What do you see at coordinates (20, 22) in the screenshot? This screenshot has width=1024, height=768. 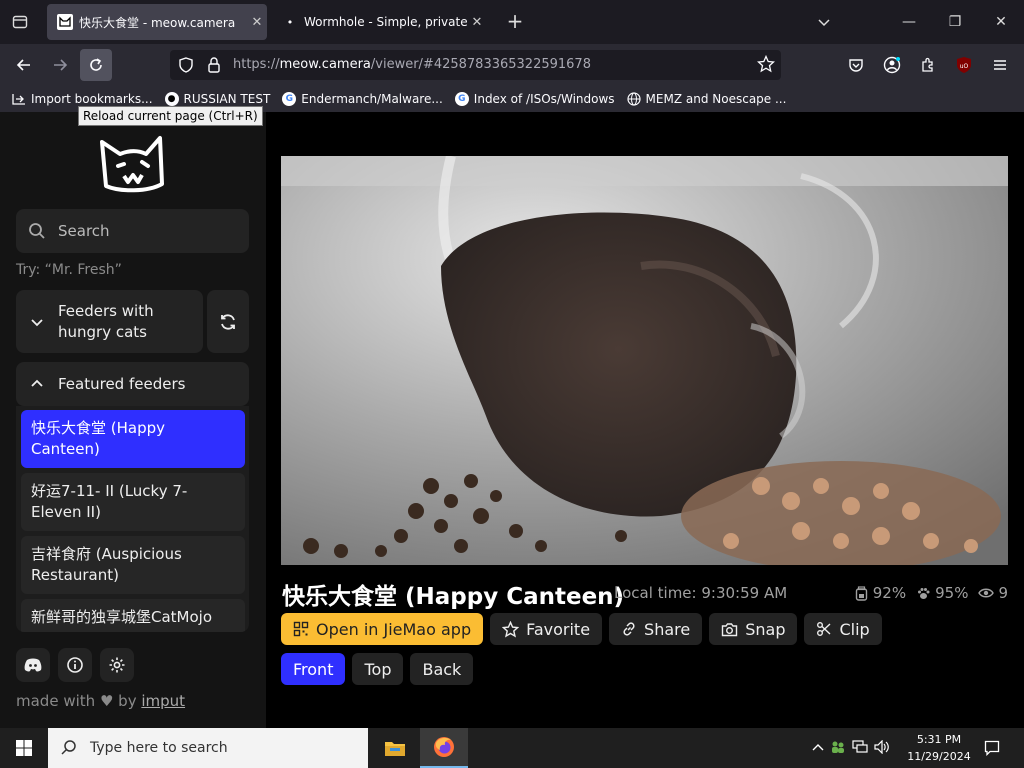 I see `firefox-view-icon` at bounding box center [20, 22].